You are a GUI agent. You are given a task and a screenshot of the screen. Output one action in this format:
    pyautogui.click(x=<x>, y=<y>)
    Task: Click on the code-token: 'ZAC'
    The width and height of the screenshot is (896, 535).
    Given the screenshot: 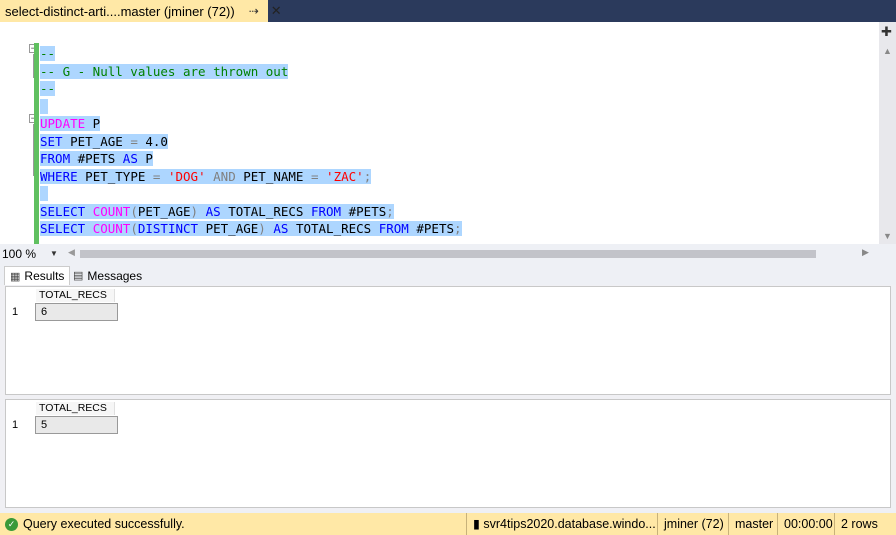 What is the action you would take?
    pyautogui.click(x=345, y=176)
    